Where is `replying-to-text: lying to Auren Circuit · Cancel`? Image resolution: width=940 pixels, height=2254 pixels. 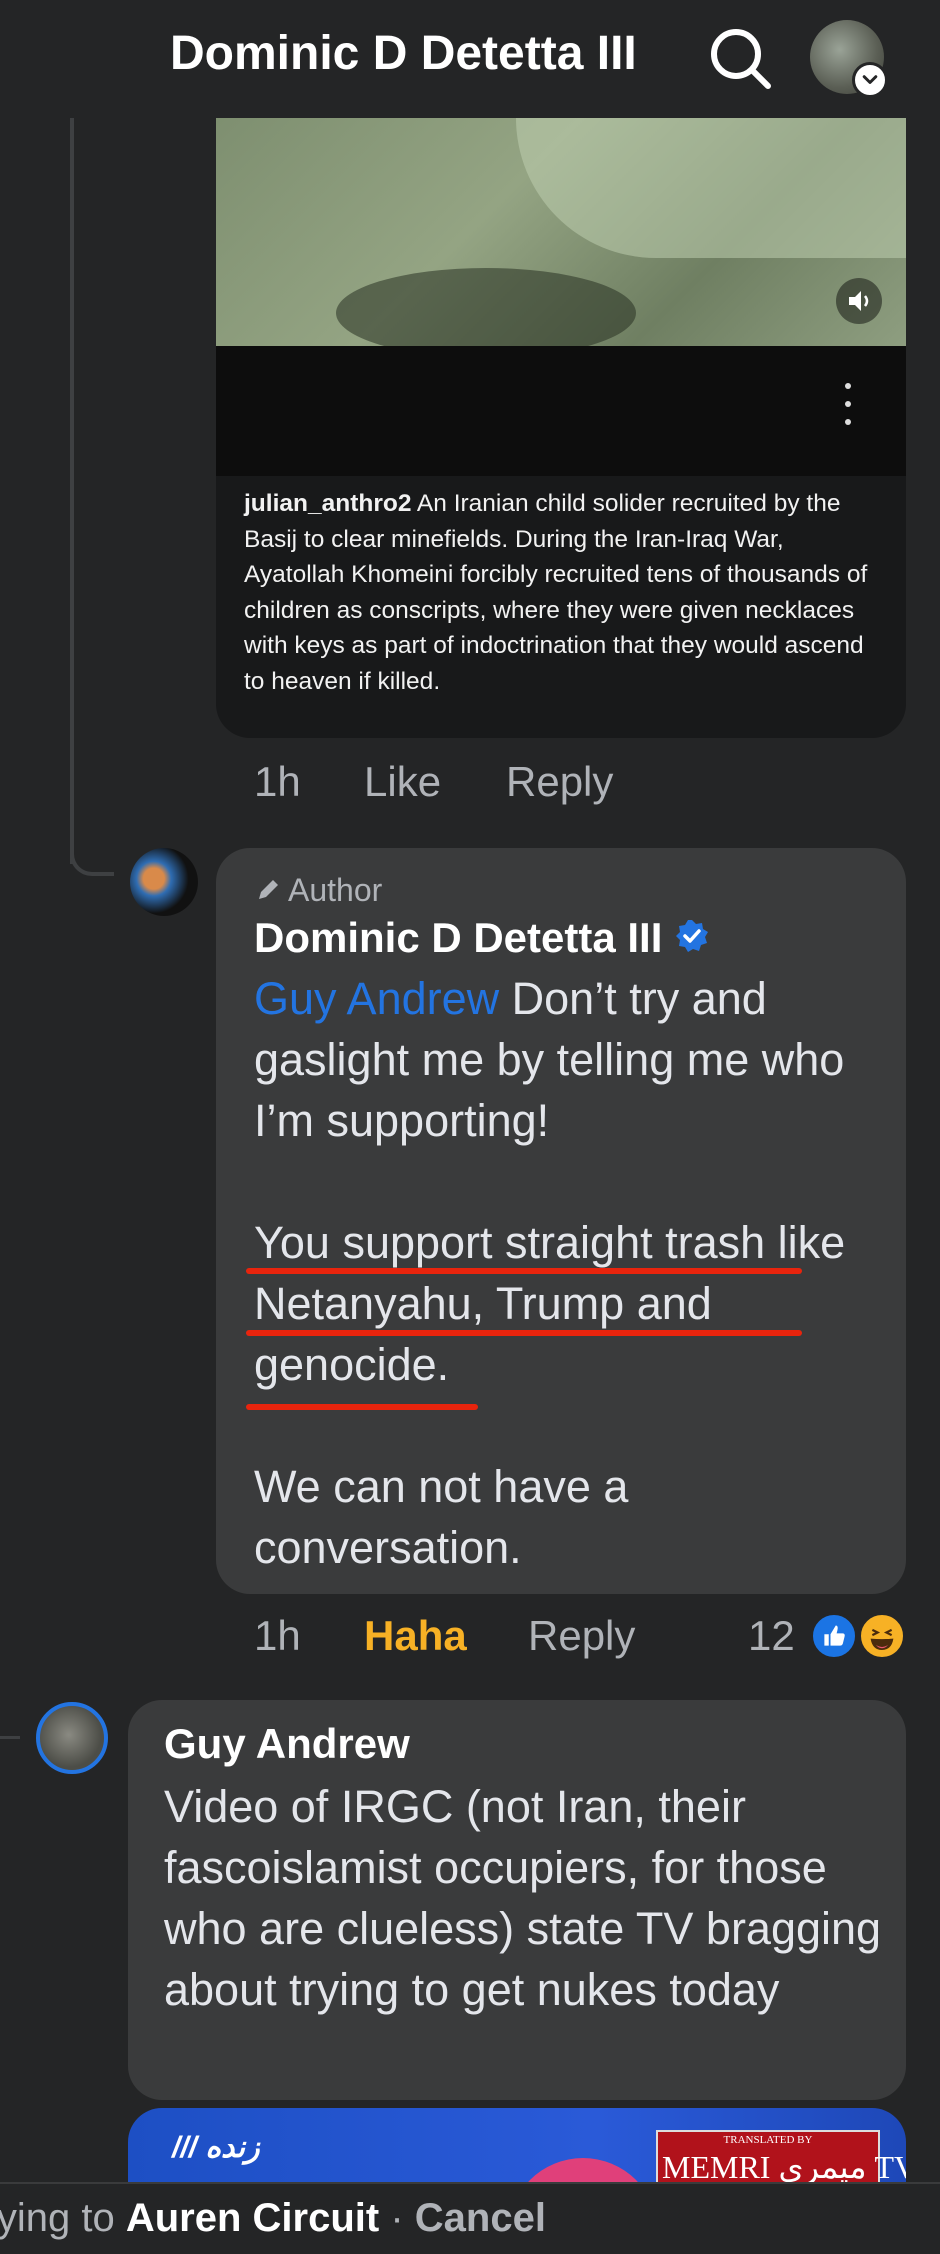
replying-to-text: lying to Auren Circuit · Cancel is located at coordinates (273, 2218).